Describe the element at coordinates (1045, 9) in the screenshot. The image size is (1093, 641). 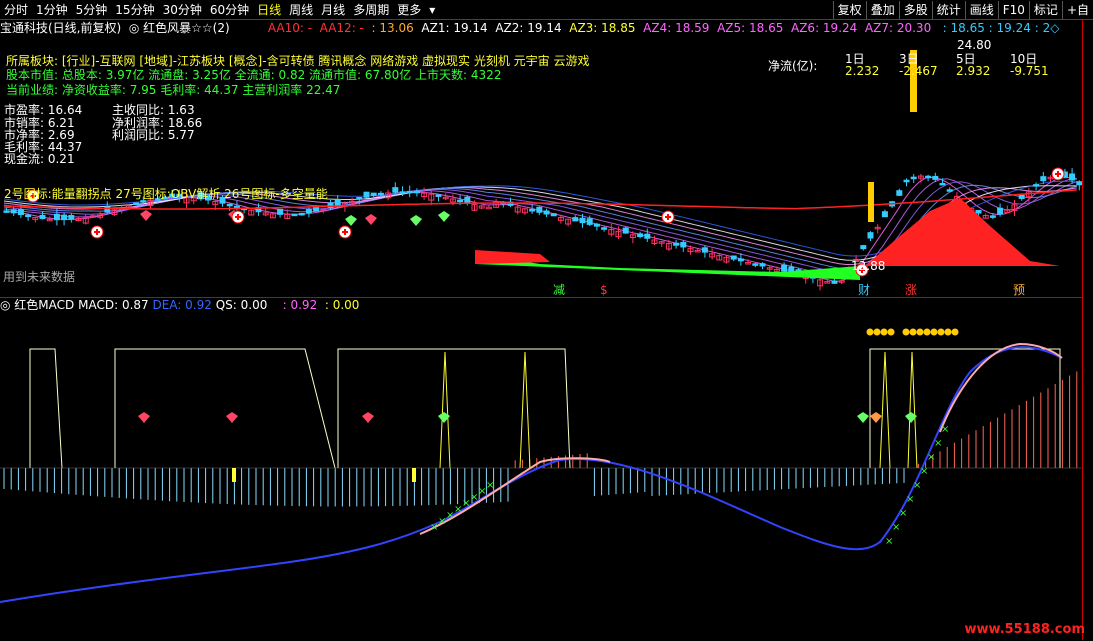
I see `mark-button: 标记` at that location.